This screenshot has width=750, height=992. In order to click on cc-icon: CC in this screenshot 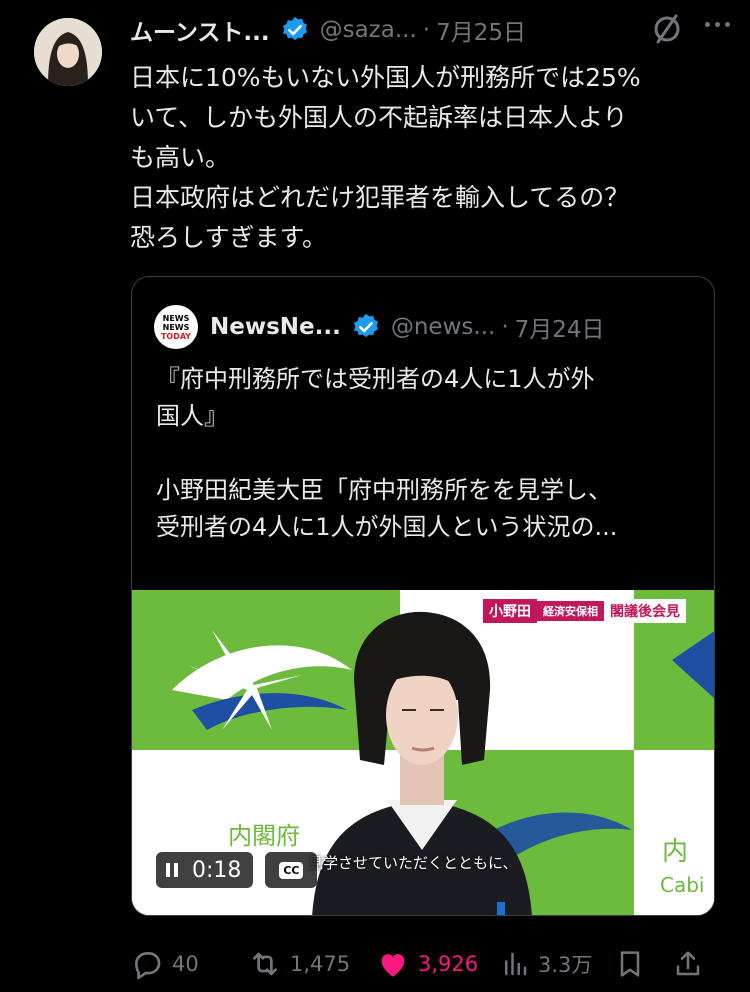, I will do `click(291, 870)`.